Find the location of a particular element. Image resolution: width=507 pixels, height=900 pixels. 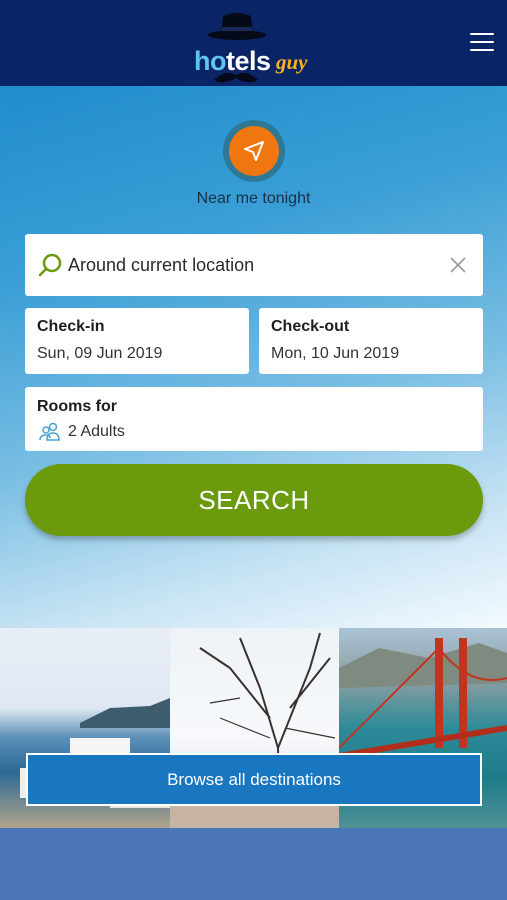

footer-bar is located at coordinates (253, 864).